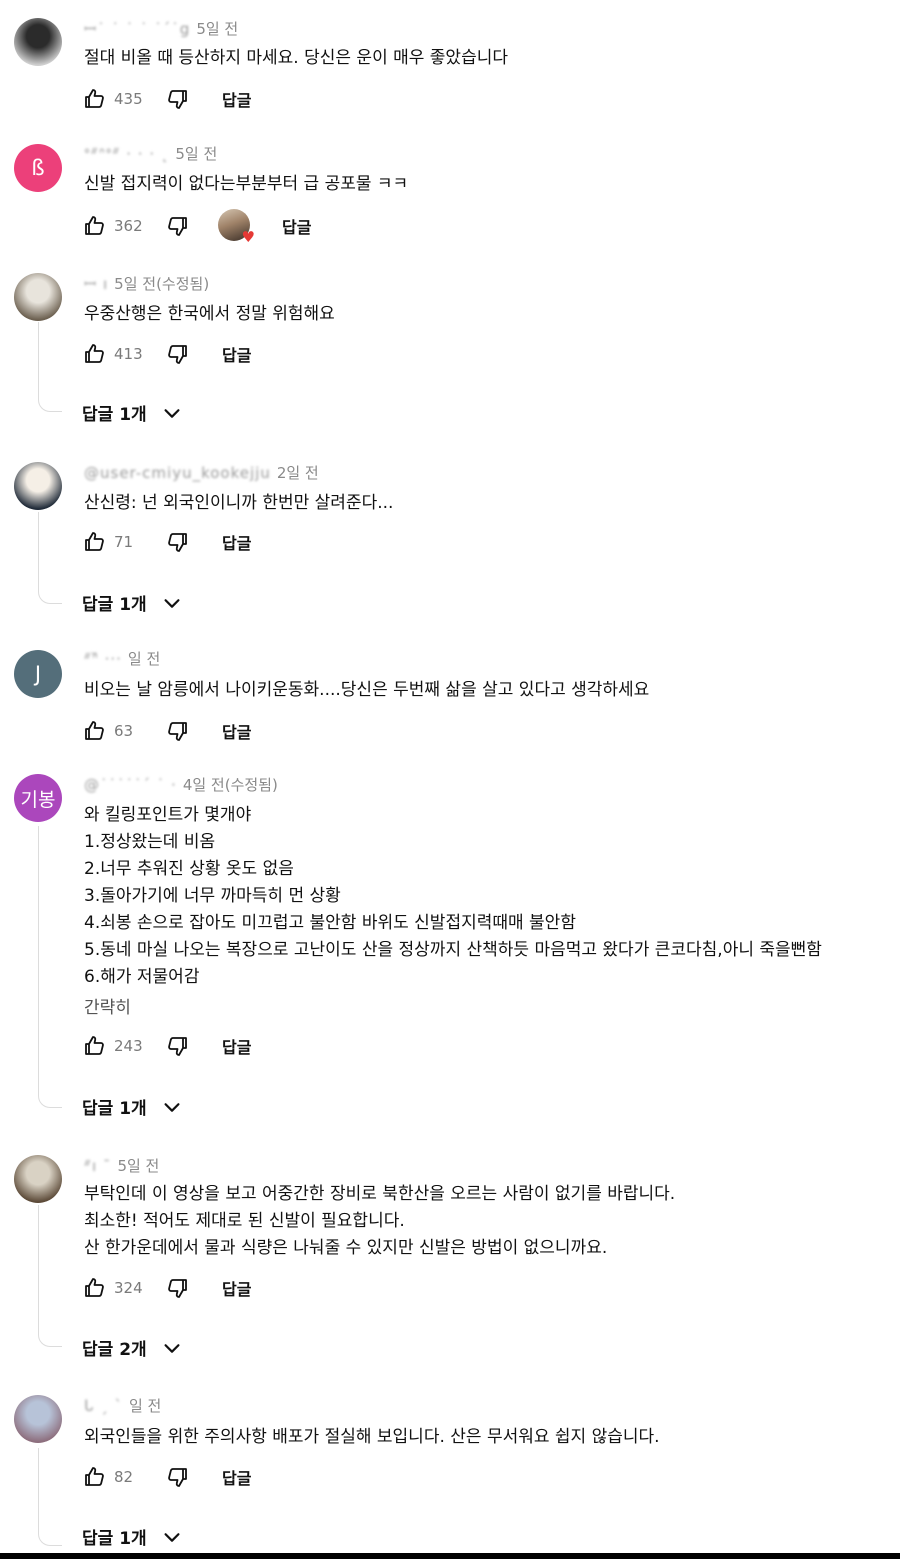 The image size is (900, 1559). I want to click on comment-meta: ᒐ ˏ ˋ일 전, so click(122, 1405).